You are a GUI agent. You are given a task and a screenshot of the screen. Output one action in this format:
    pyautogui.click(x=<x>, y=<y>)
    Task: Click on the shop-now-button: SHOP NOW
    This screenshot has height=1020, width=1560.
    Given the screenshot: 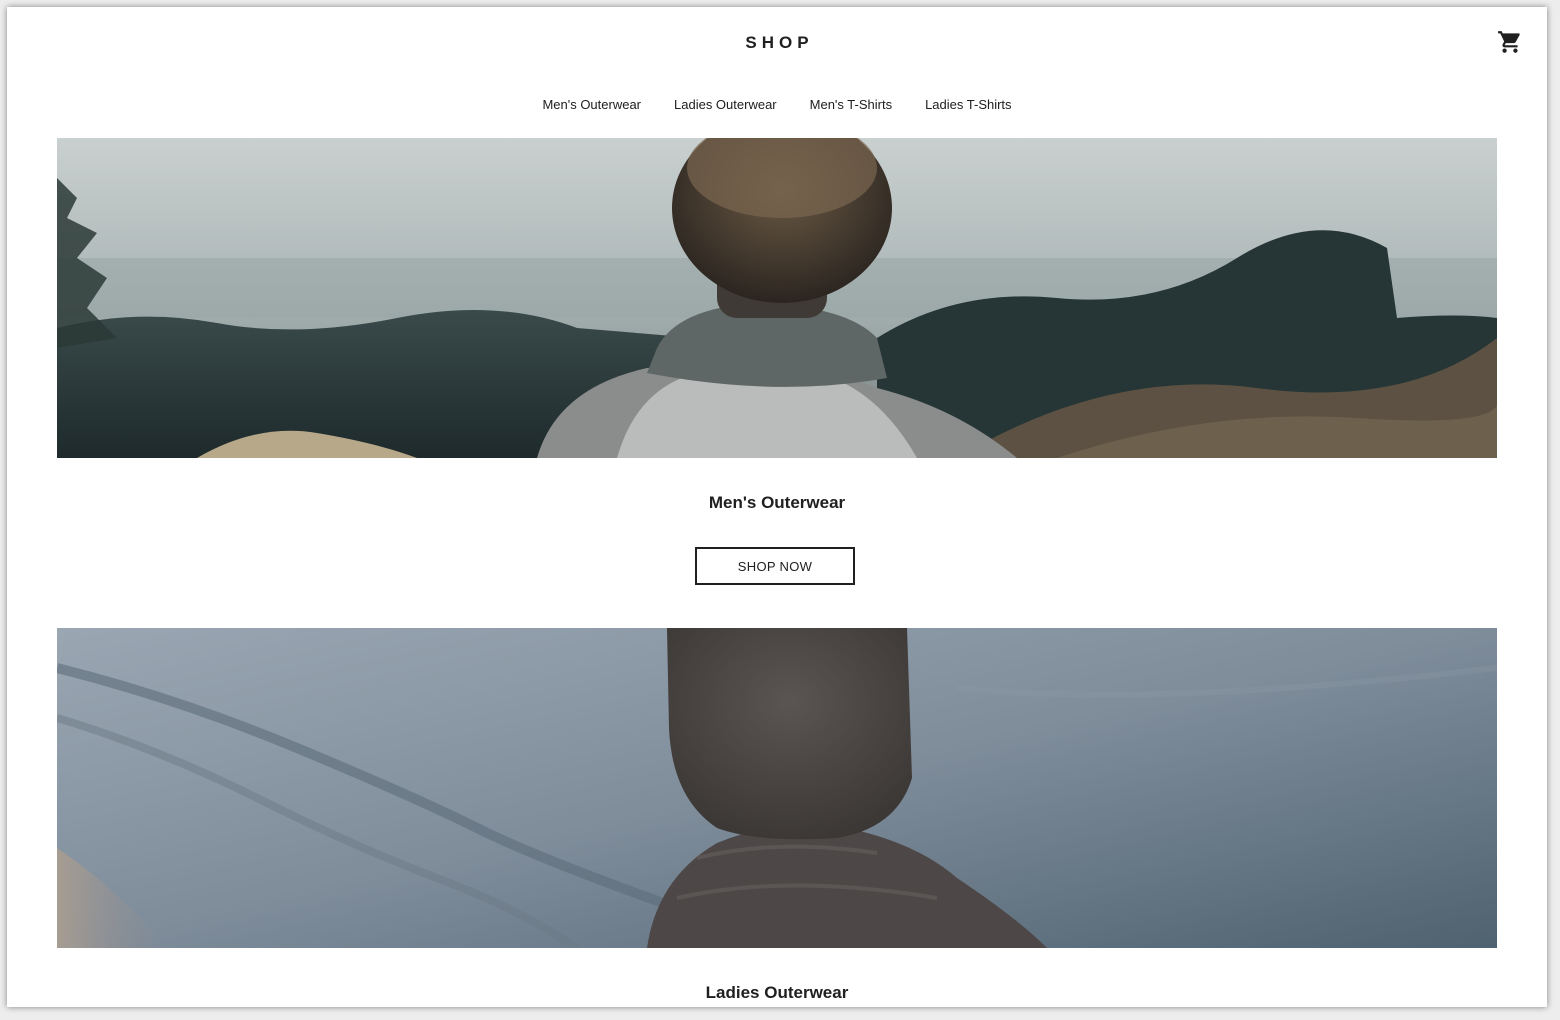 What is the action you would take?
    pyautogui.click(x=775, y=566)
    